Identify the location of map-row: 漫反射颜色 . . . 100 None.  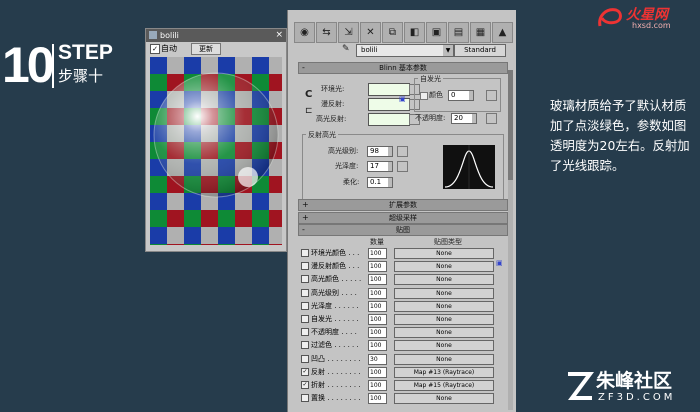
(402, 267).